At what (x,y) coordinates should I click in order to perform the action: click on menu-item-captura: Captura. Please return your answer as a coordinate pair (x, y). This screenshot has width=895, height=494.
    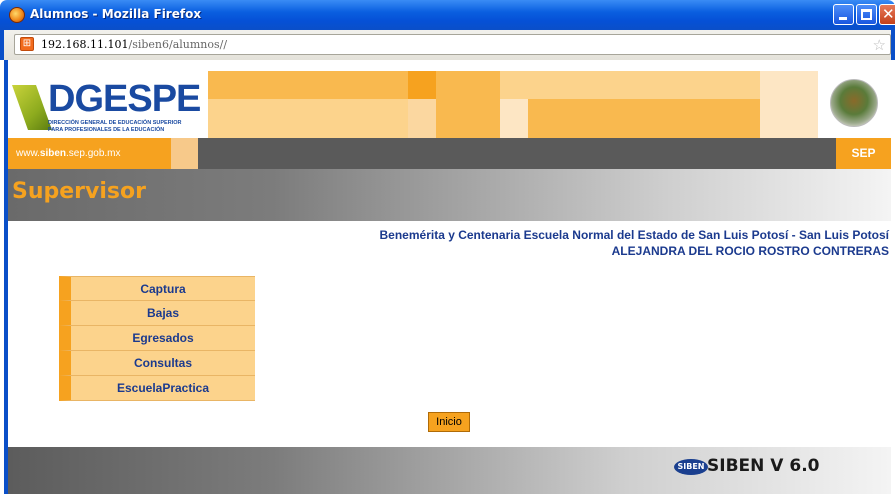
    Looking at the image, I should click on (157, 288).